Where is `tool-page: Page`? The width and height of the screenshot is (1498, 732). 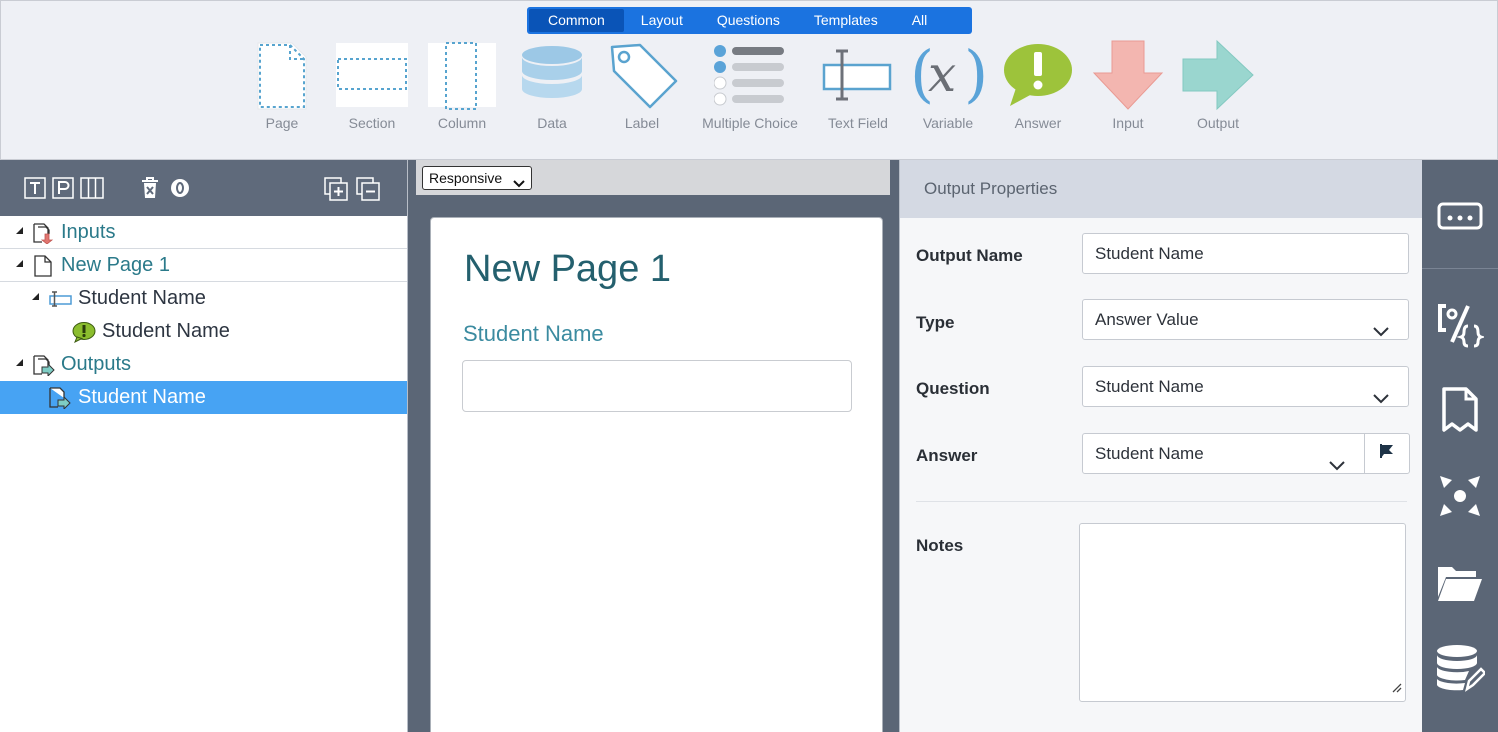
tool-page: Page is located at coordinates (282, 84).